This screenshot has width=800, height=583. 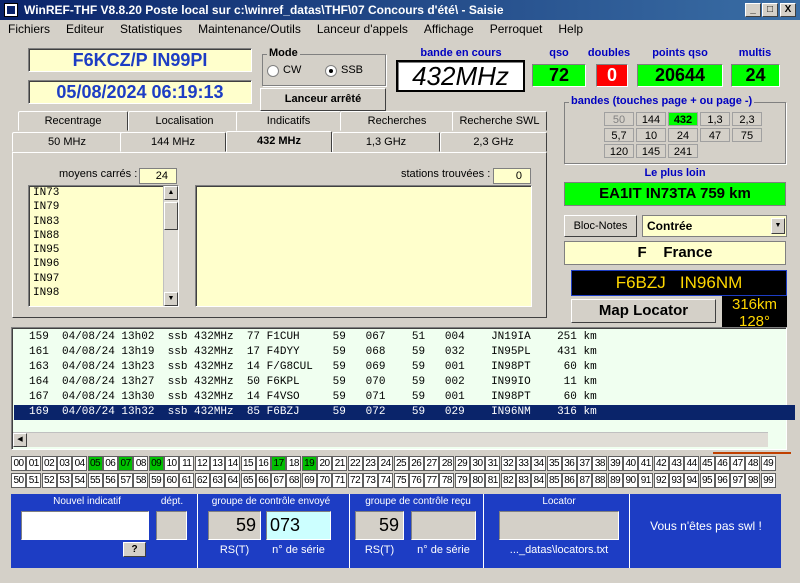 I want to click on scroll-up-icon: ▲, so click(x=171, y=193).